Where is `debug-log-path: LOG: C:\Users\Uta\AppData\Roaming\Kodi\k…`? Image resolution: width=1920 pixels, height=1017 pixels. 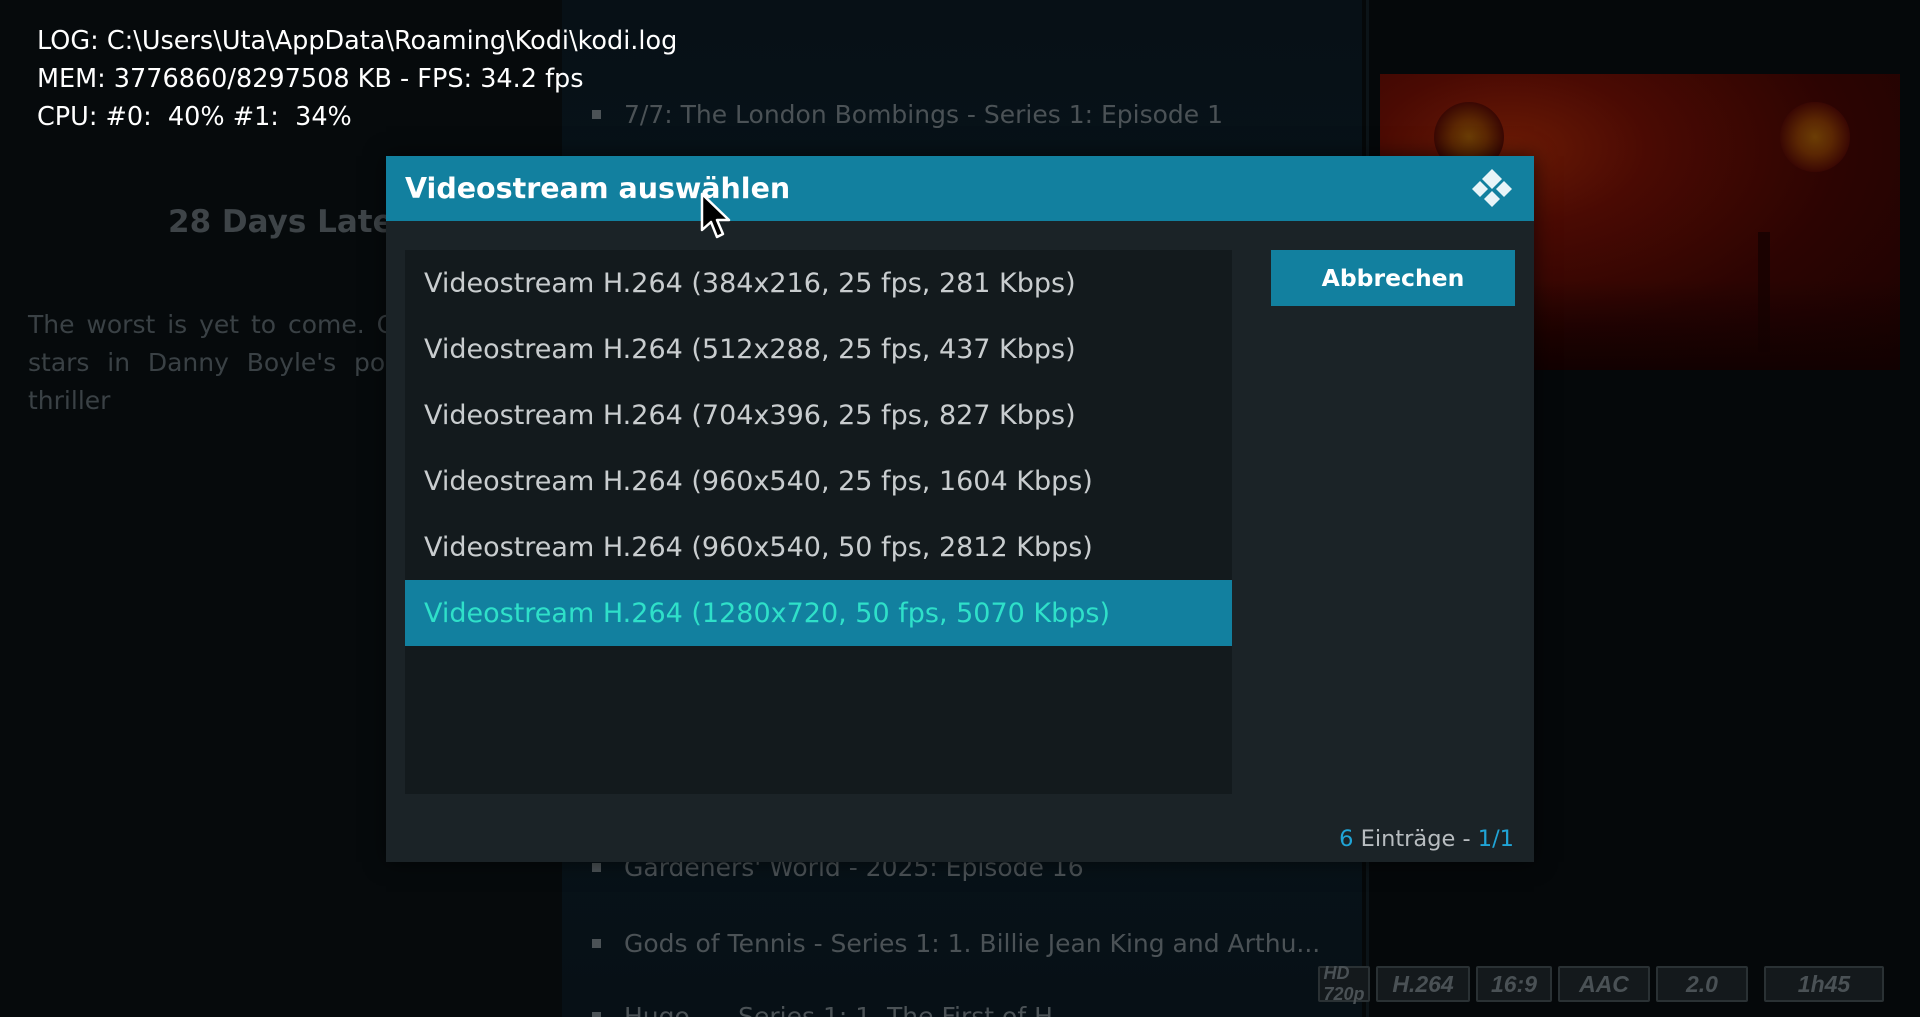
debug-log-path: LOG: C:\Users\Uta\AppData\Roaming\Kodi\k… is located at coordinates (357, 41).